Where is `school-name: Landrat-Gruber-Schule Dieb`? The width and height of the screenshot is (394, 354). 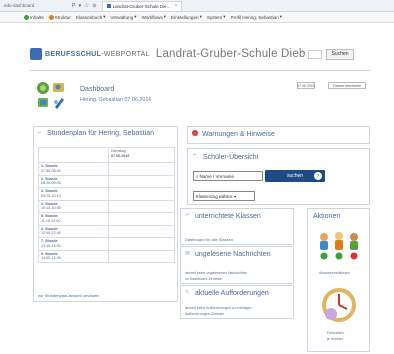
school-name: Landrat-Gruber-Schule Dieb is located at coordinates (230, 54).